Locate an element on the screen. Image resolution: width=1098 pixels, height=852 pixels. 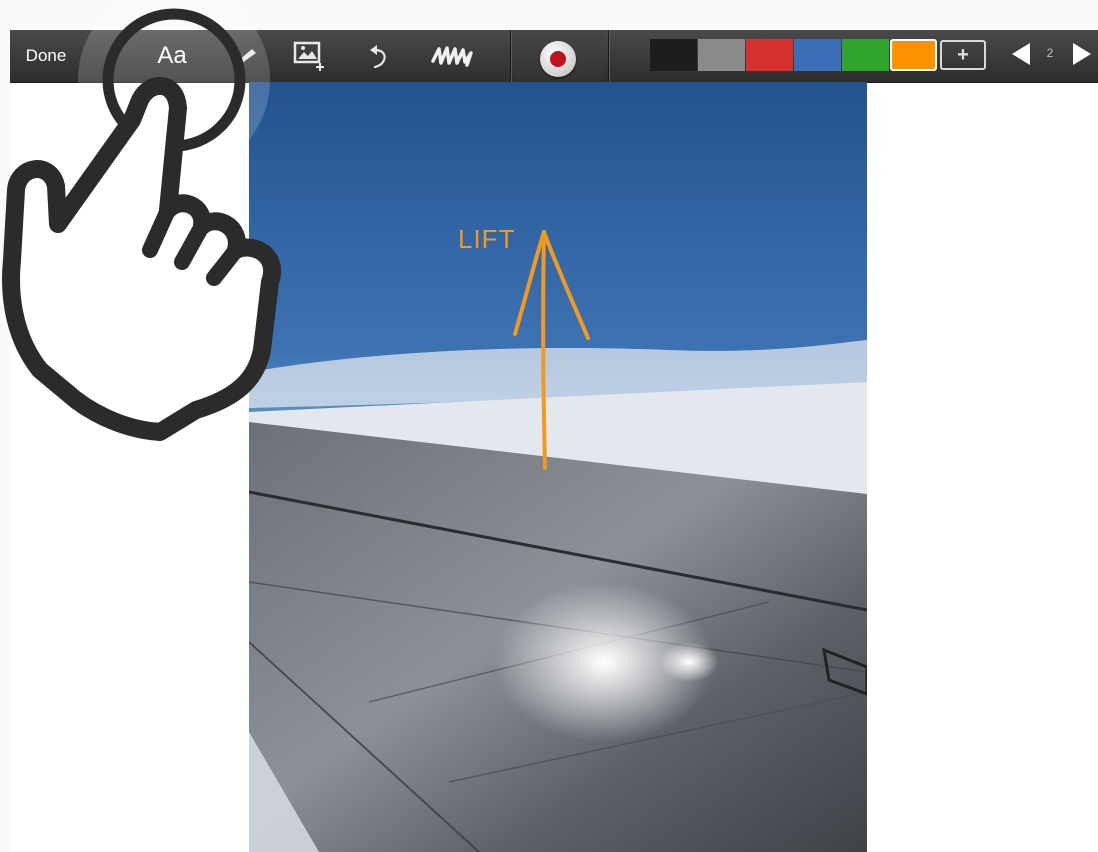
add-color-button: + is located at coordinates (963, 55).